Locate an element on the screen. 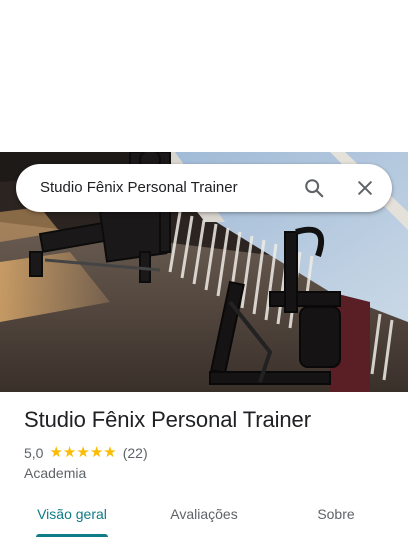 The image size is (408, 544). rating-row: 5,0 ★ ★ ★ ★ ★ (22) is located at coordinates (86, 453).